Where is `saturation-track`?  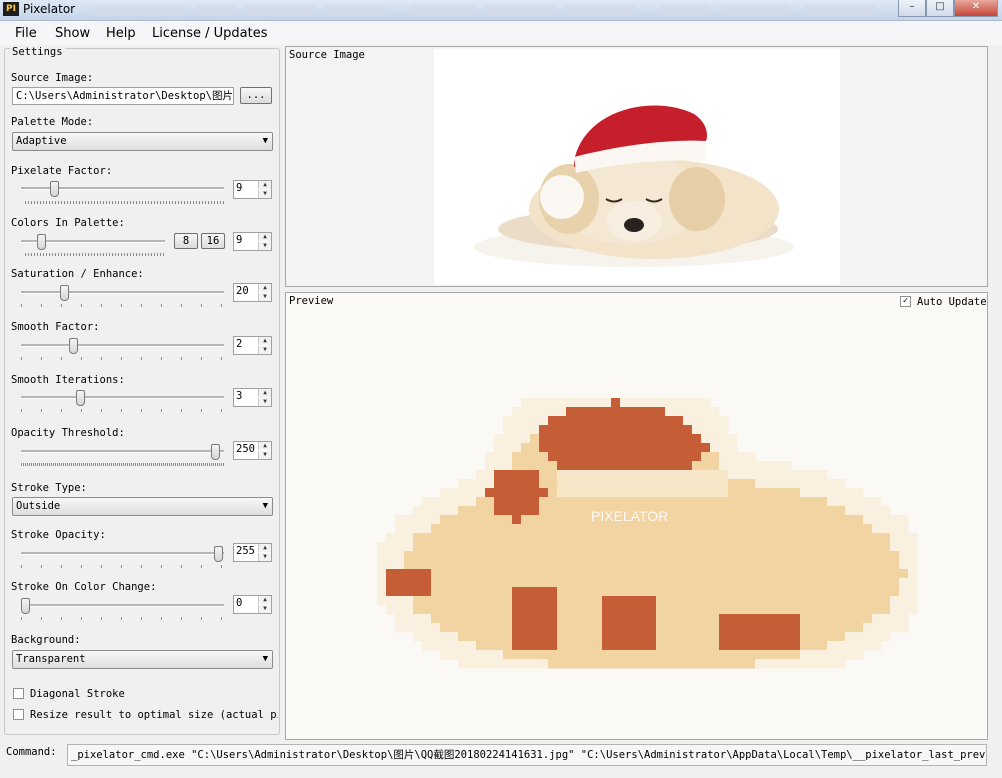 saturation-track is located at coordinates (122, 292).